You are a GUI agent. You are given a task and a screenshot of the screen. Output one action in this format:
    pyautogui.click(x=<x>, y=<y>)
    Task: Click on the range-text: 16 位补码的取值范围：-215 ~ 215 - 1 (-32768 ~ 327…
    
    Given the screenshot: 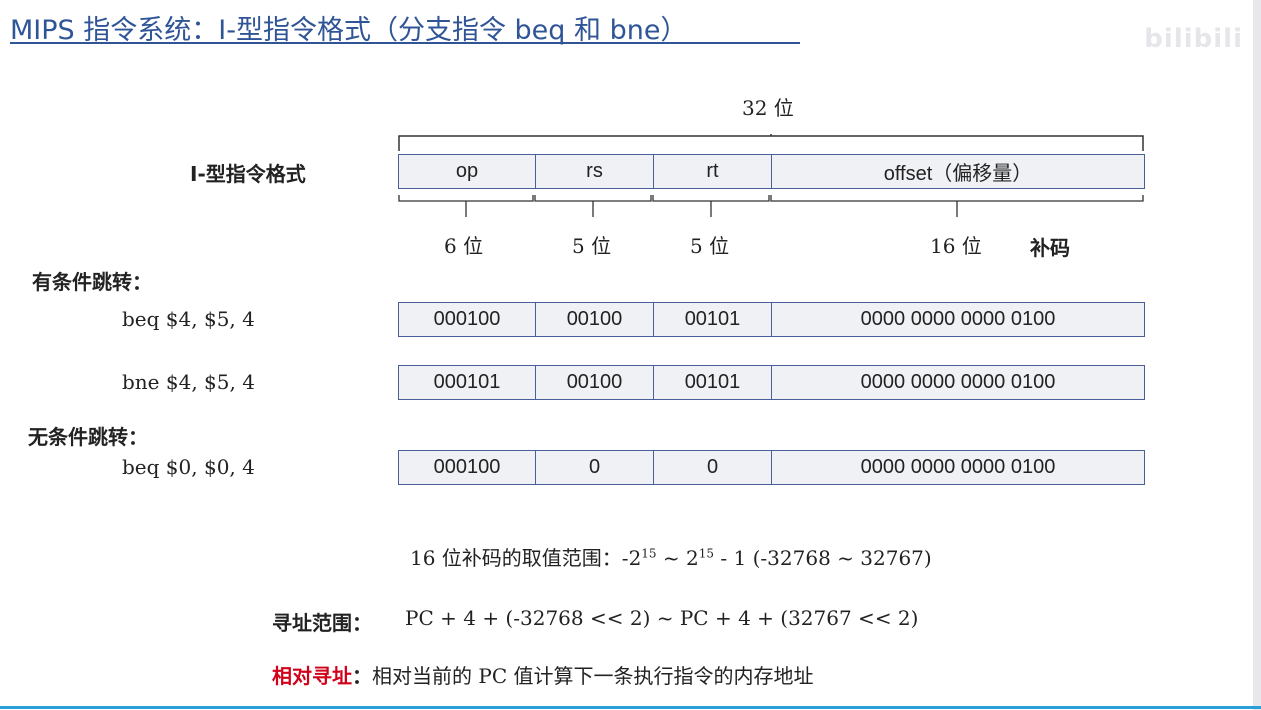 What is the action you would take?
    pyautogui.click(x=671, y=556)
    